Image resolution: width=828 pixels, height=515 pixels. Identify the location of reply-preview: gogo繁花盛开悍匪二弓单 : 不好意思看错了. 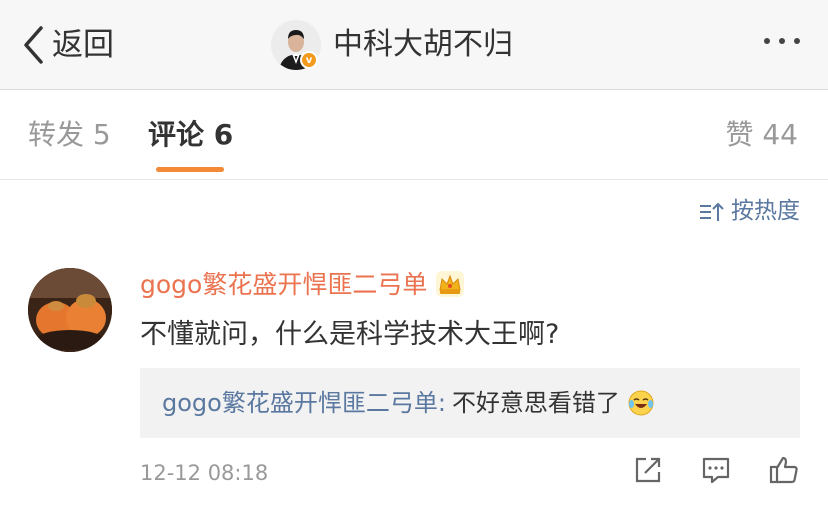
(470, 403).